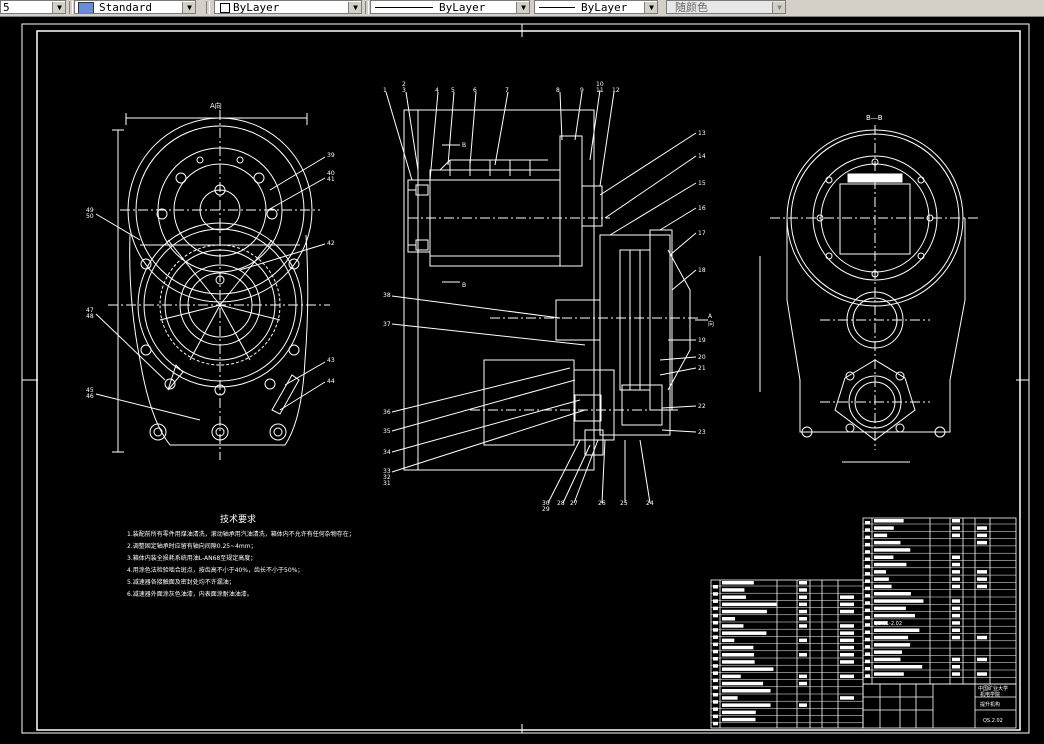  I want to click on tech-line-4: 4.用涂色法检验啮合斑点，按齿高不小于40%，齿长不小于50%；, so click(215, 570).